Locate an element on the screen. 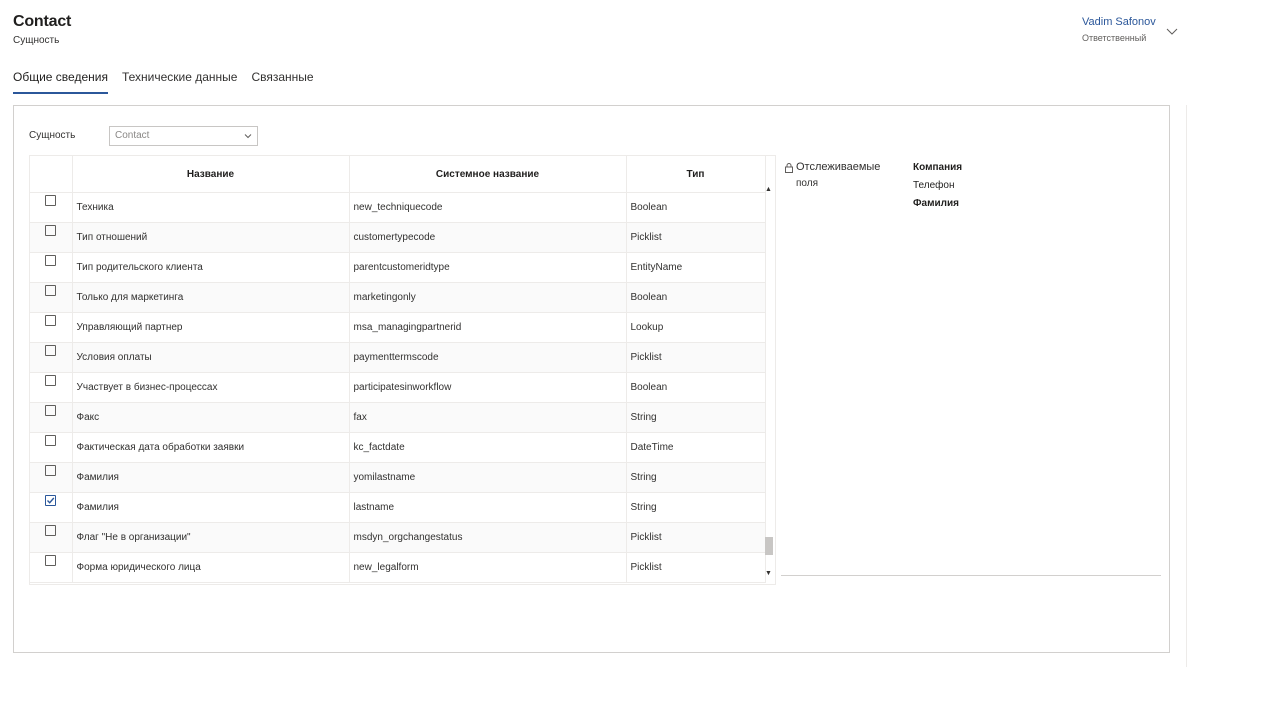 The width and height of the screenshot is (1280, 720). column-header-name: Название is located at coordinates (211, 174).